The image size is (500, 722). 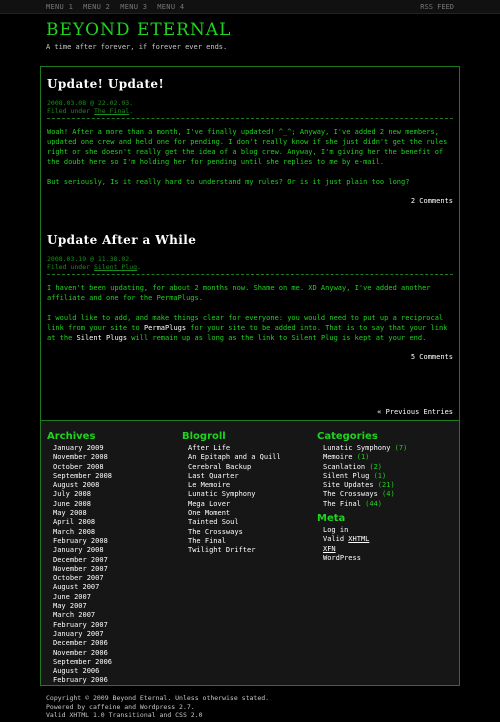 What do you see at coordinates (117, 504) in the screenshot?
I see `archive-link: June 2008` at bounding box center [117, 504].